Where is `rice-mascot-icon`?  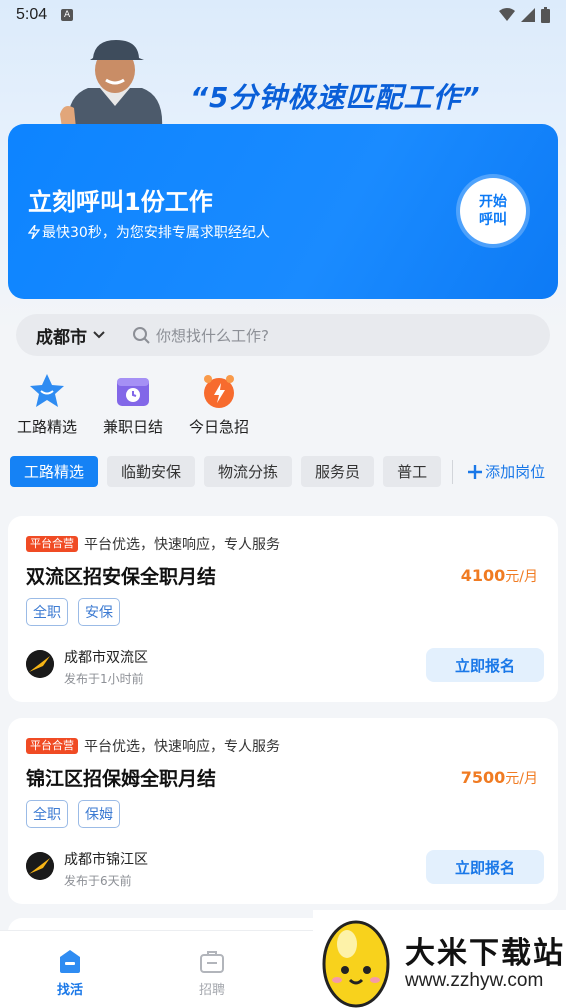
rice-mascot-icon is located at coordinates (356, 964).